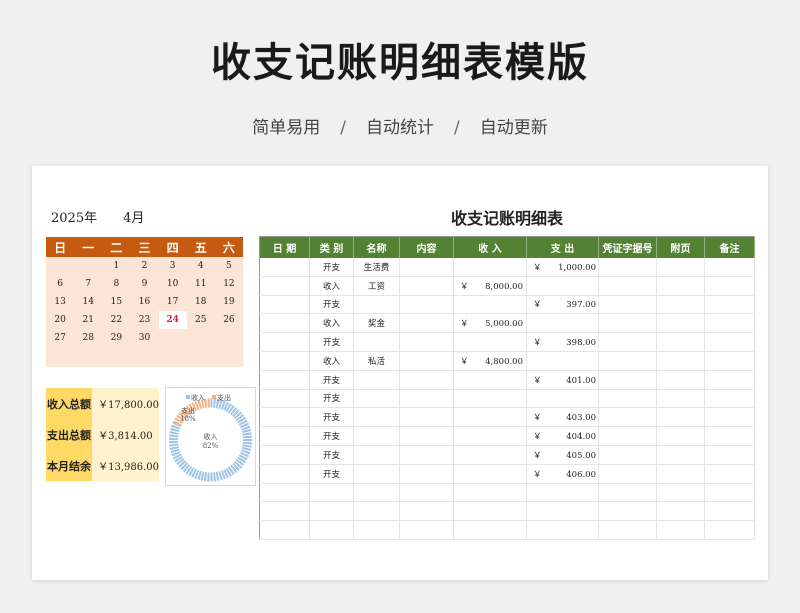  What do you see at coordinates (125, 434) in the screenshot?
I see `expense-total-value: ￥3,814.00` at bounding box center [125, 434].